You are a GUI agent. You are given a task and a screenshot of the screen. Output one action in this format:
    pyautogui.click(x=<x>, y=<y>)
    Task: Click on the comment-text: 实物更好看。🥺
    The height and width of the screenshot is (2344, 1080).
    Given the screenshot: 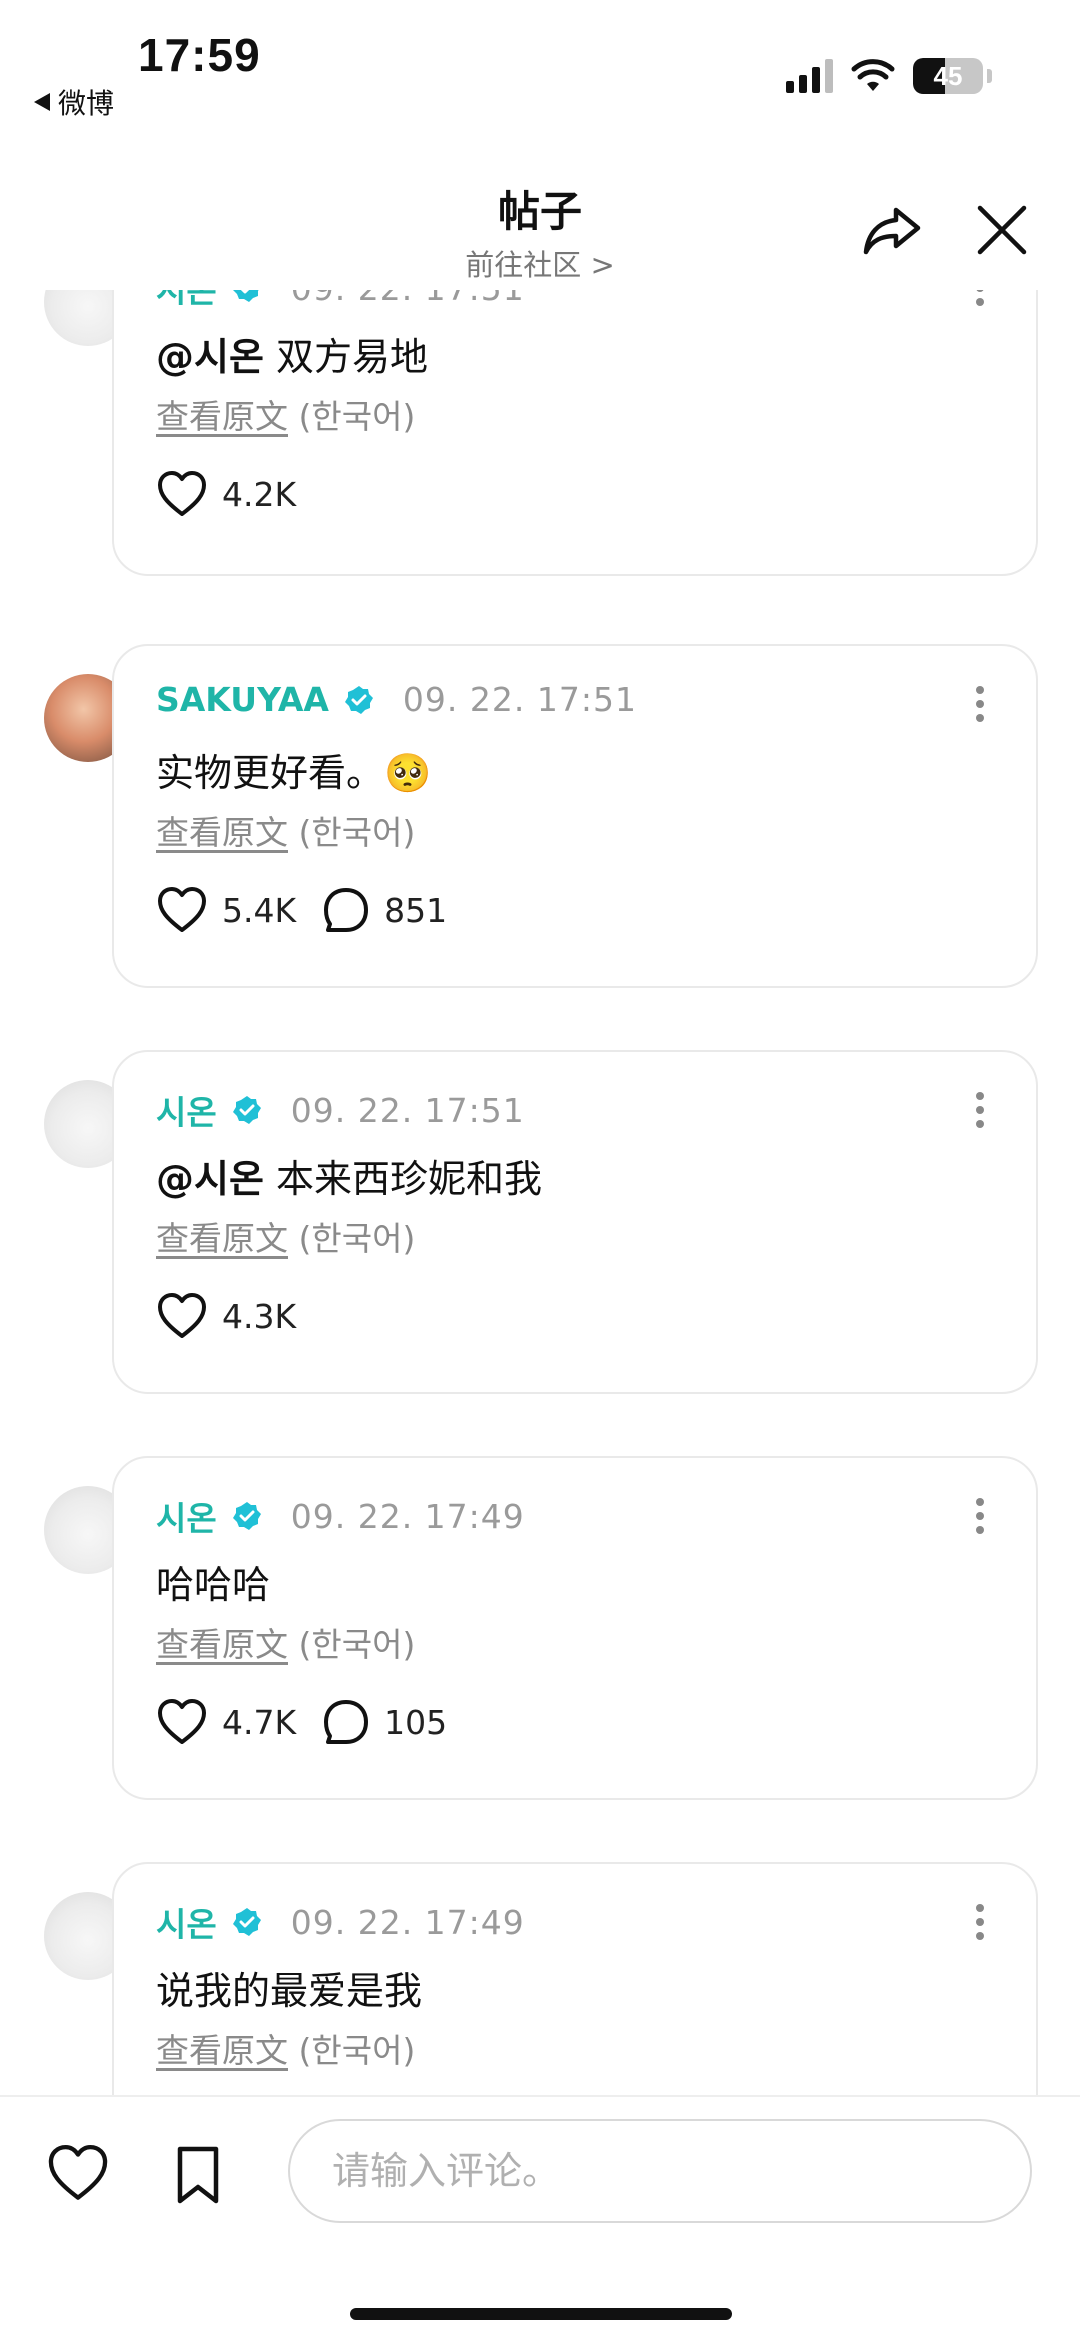 What is the action you would take?
    pyautogui.click(x=293, y=769)
    